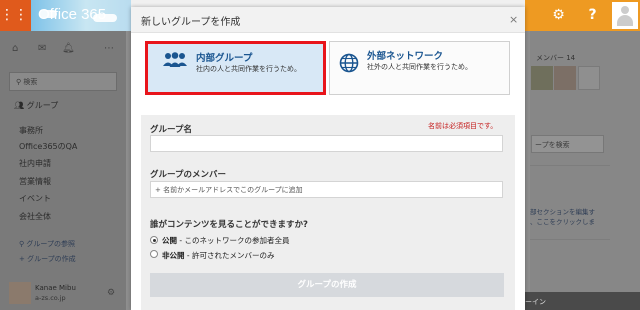 The height and width of the screenshot is (310, 640). Describe the element at coordinates (562, 221) in the screenshot. I see `info-edit-link: 、ここをクリックしま` at that location.